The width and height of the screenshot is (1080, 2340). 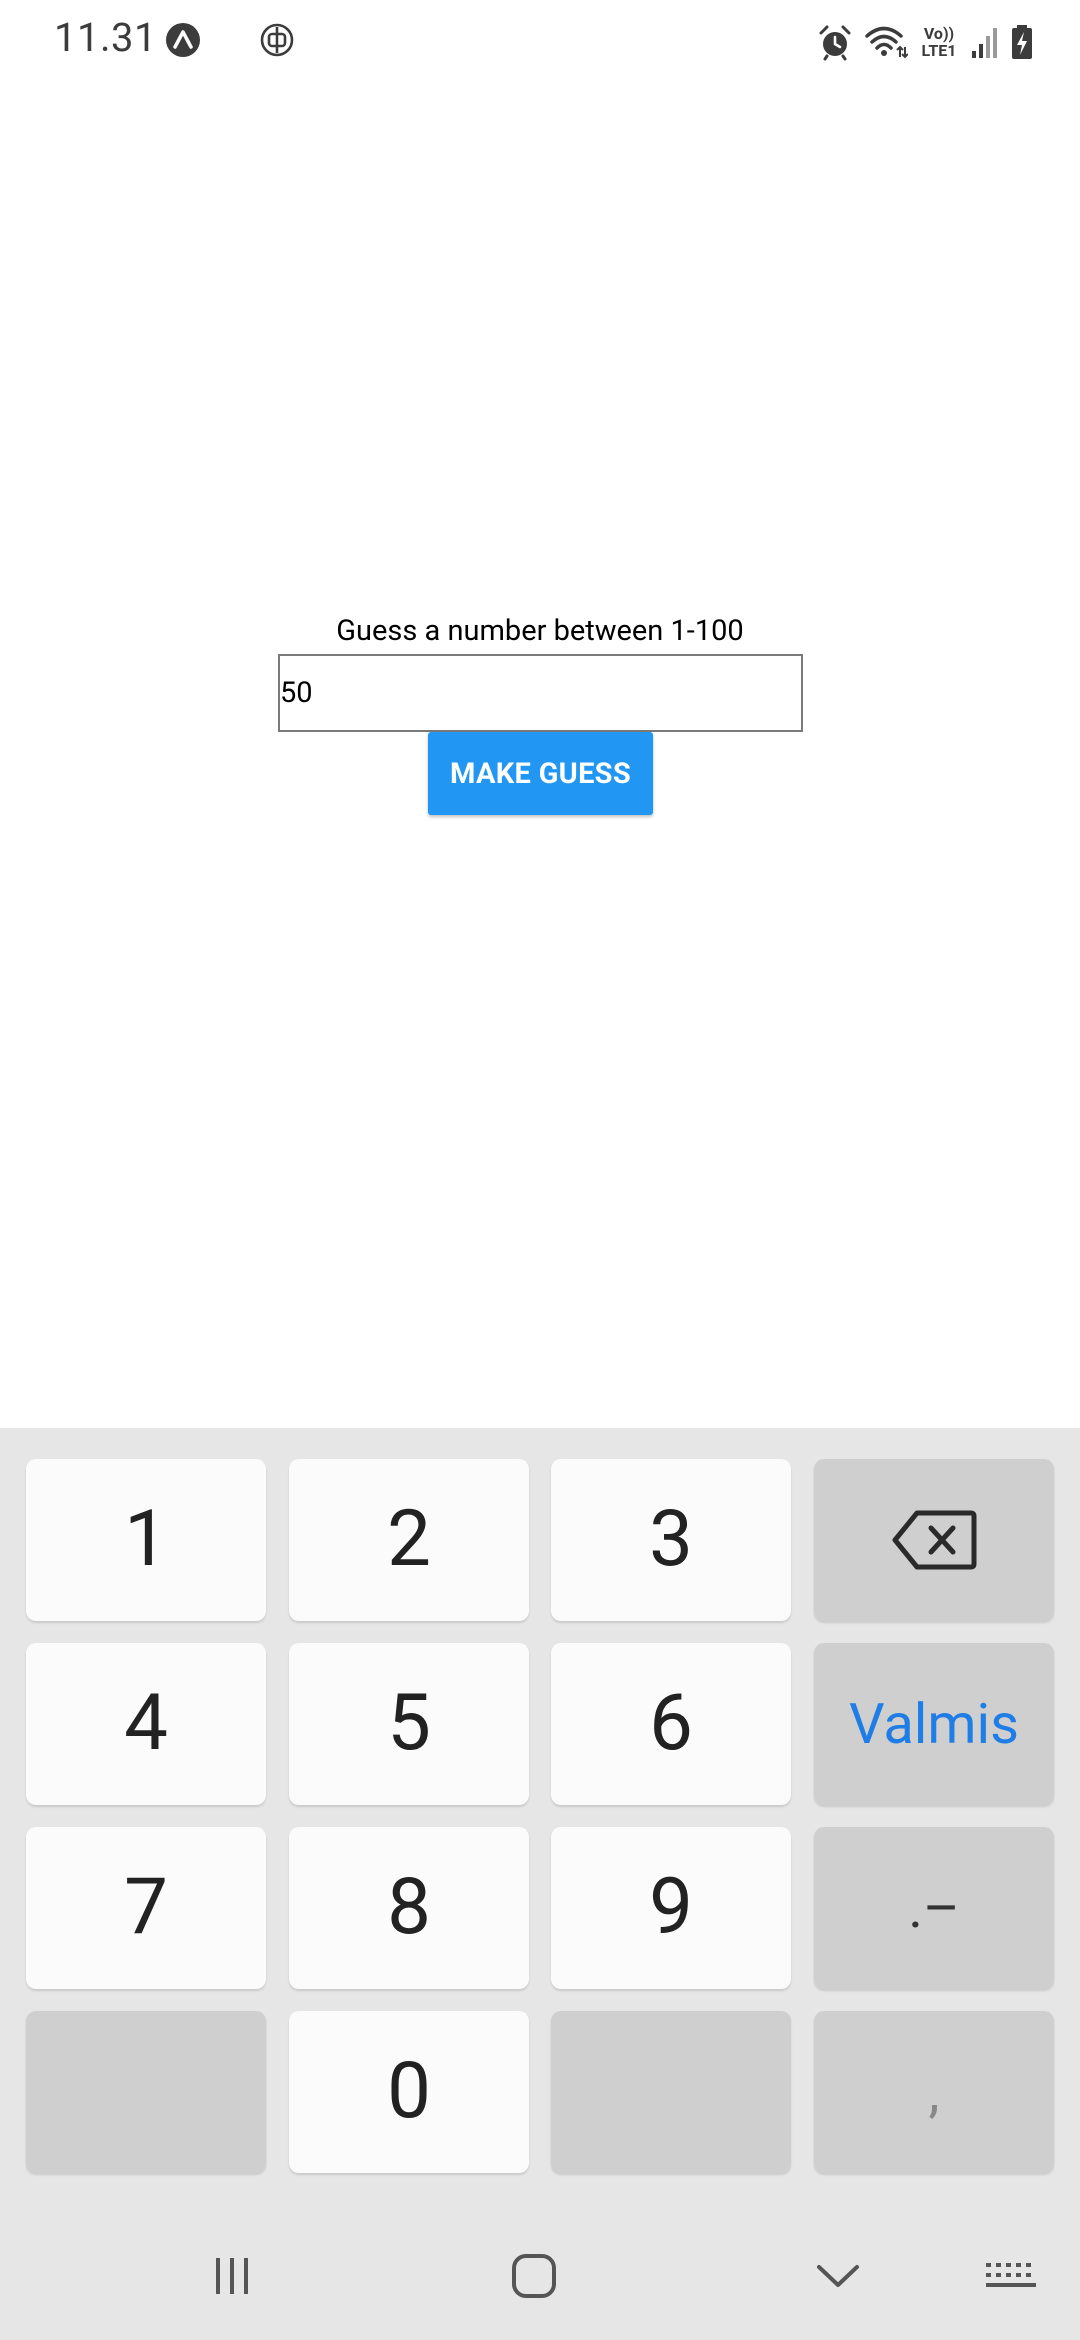 I want to click on key-4-label: 4, so click(x=146, y=1723).